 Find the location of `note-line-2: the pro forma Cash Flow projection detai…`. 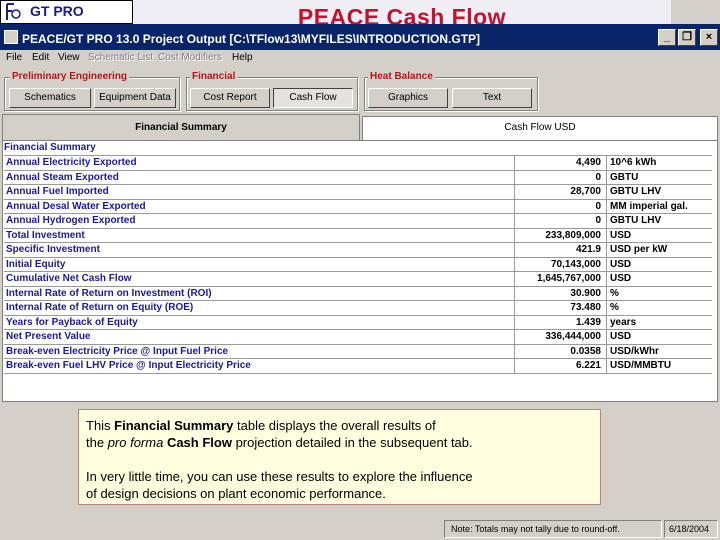

note-line-2: the pro forma Cash Flow projection detai… is located at coordinates (279, 442).